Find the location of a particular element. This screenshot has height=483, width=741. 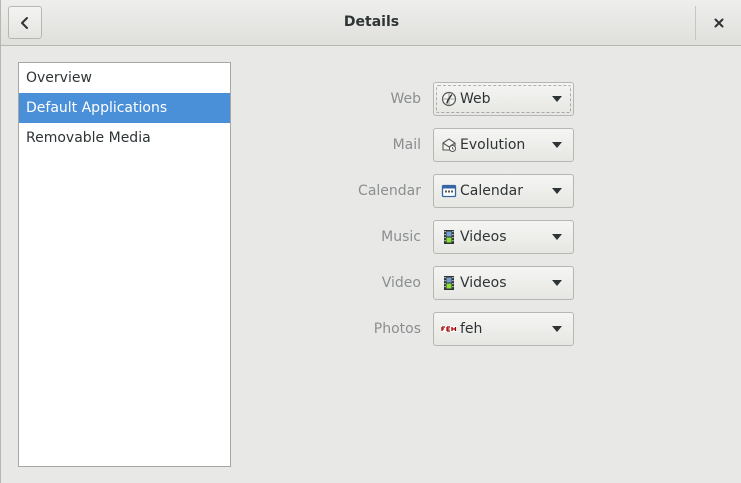

calendar-icon is located at coordinates (449, 191).